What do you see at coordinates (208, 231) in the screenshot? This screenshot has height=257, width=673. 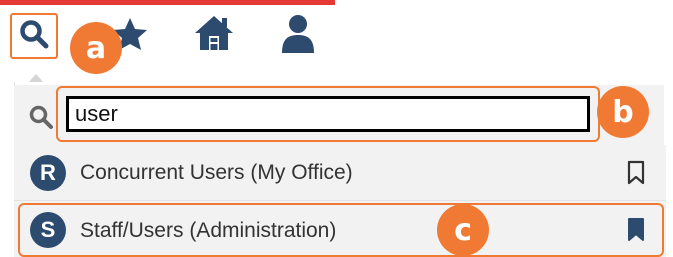 I see `list-item-label: Staff/Users (Administration)` at bounding box center [208, 231].